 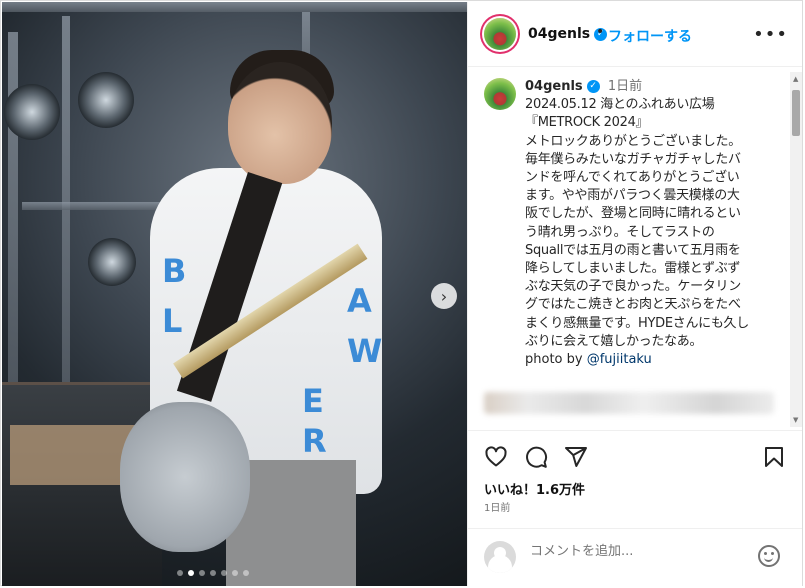 I want to click on comment-bar, so click(x=635, y=557).